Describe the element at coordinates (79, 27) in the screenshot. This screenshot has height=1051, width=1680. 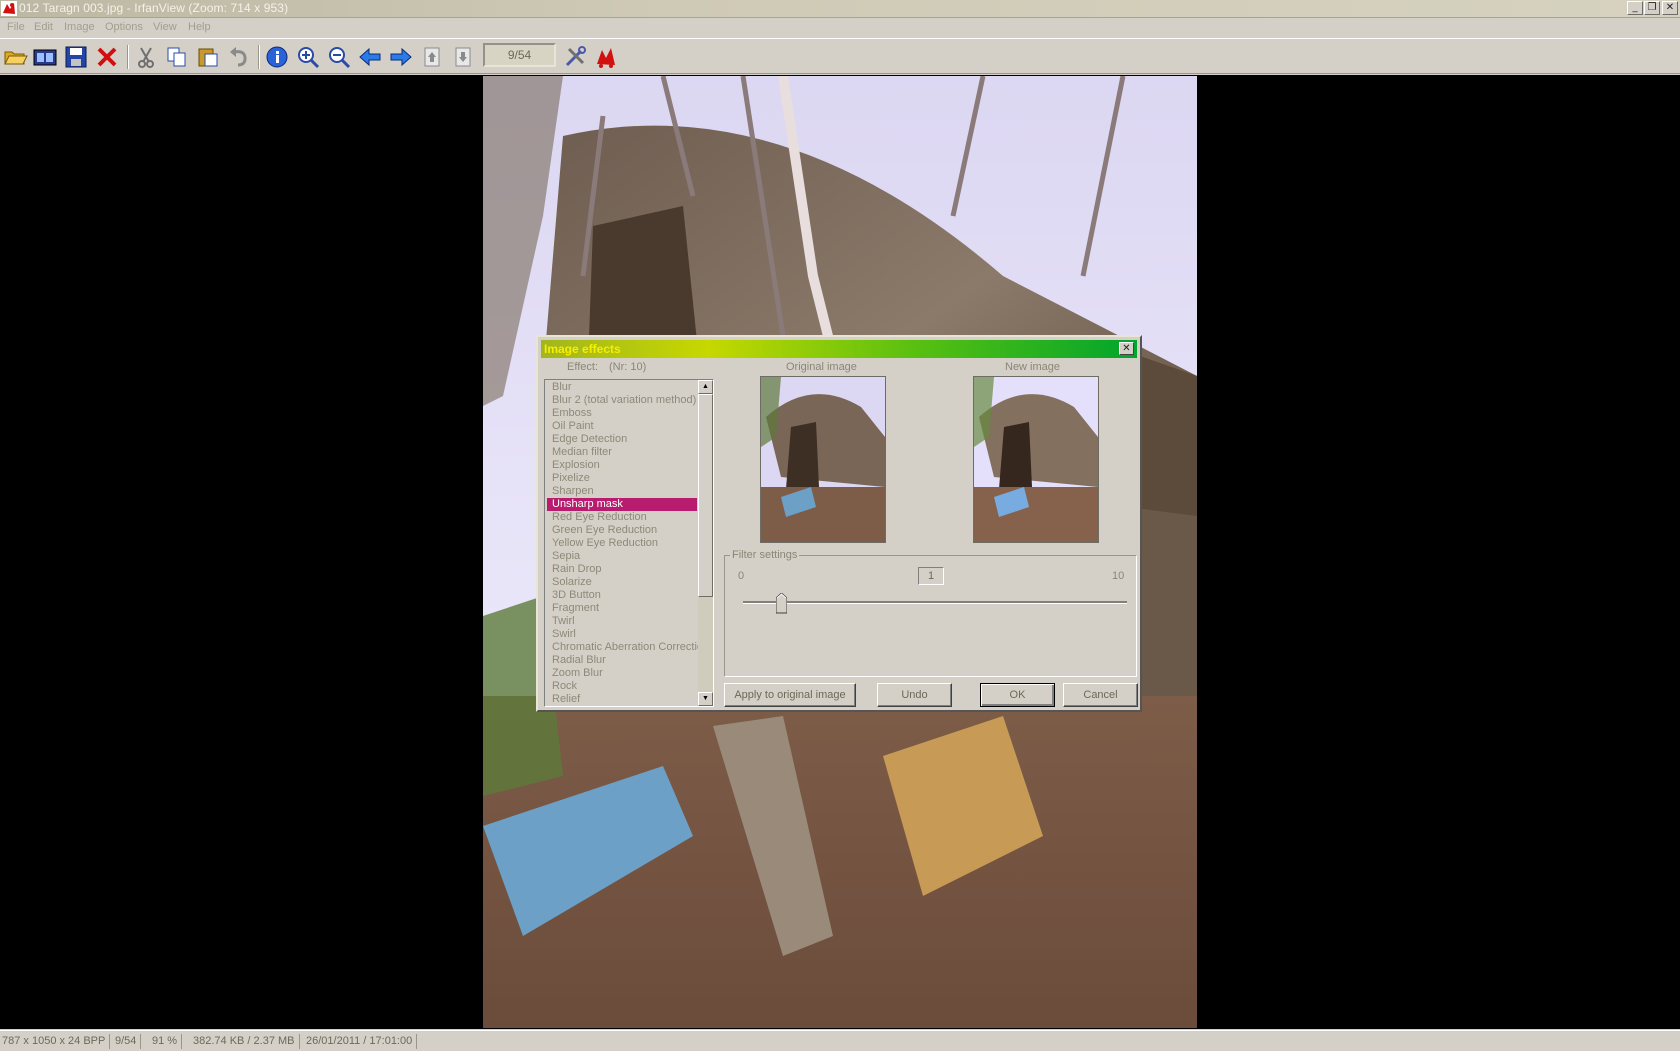
I see `menu-image: Image` at that location.